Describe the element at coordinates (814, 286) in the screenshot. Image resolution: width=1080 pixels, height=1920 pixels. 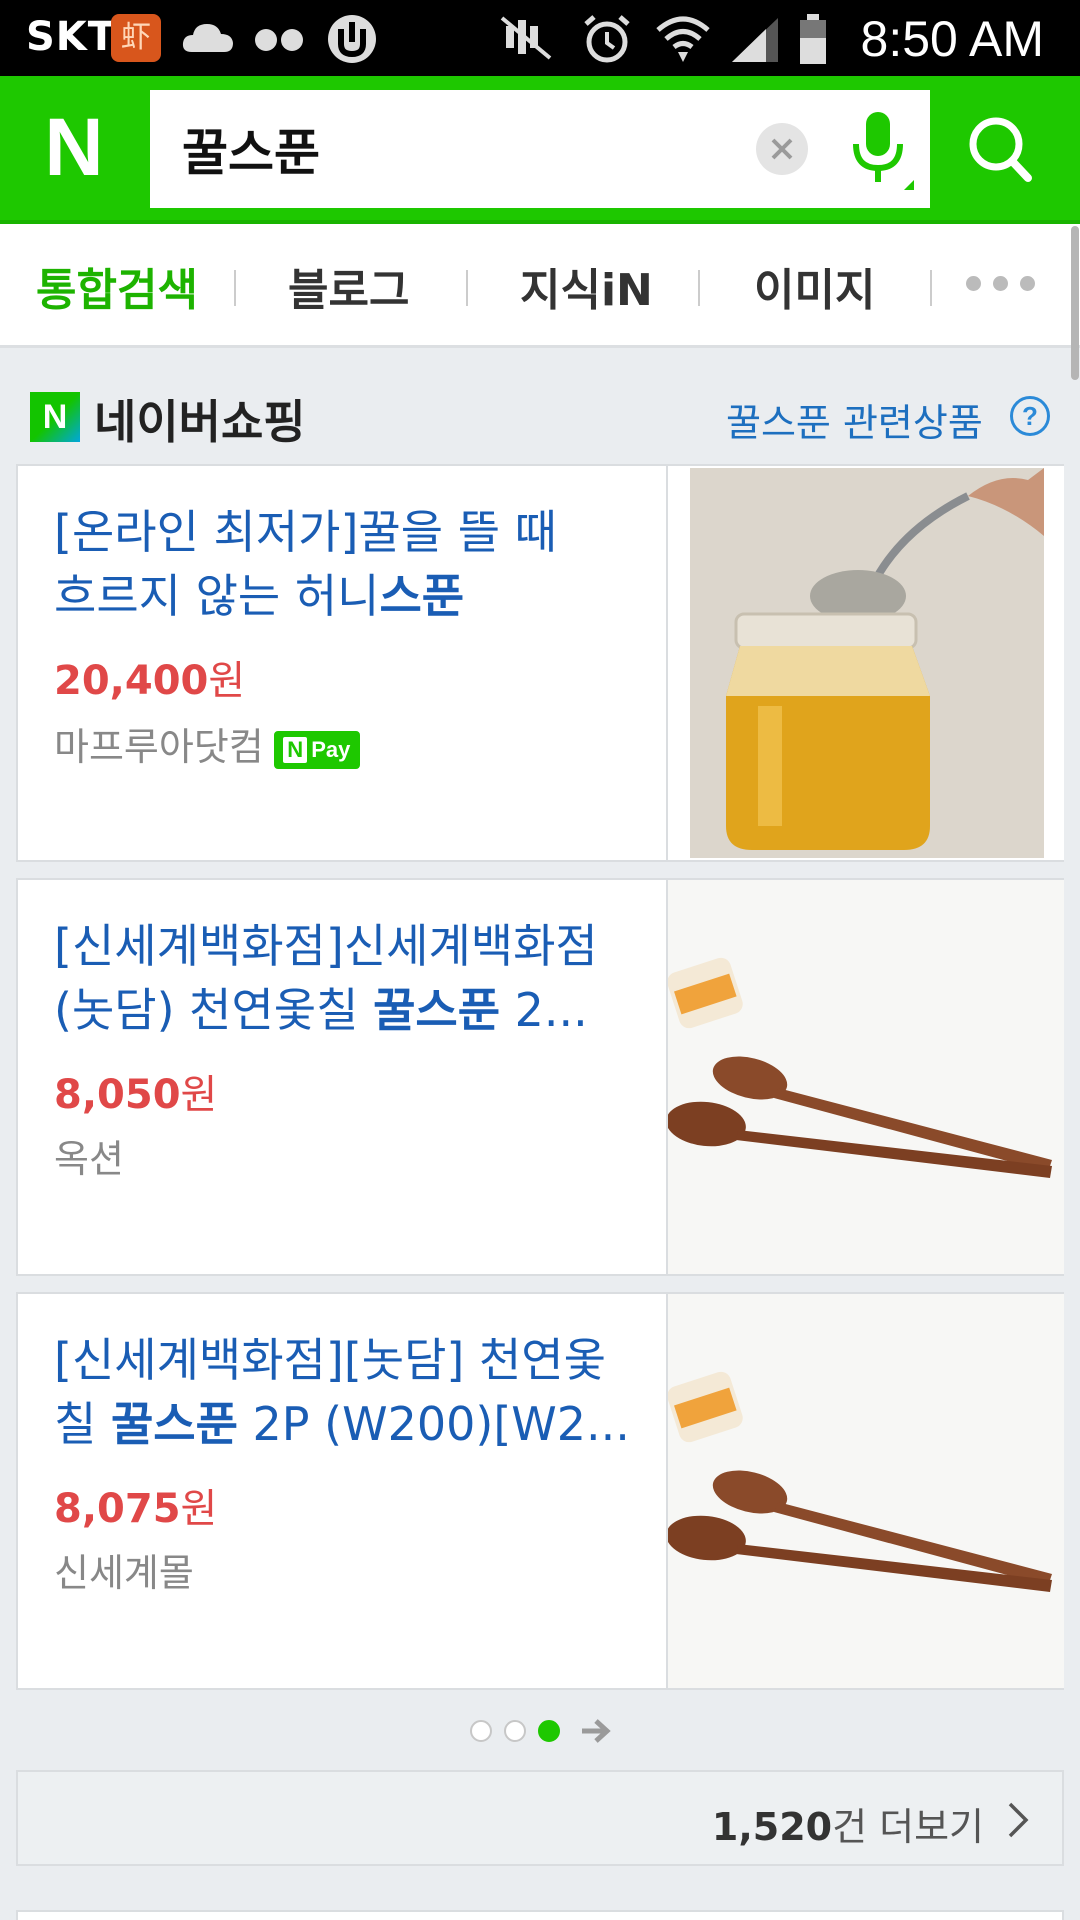
I see `tab-images: 이미지` at that location.